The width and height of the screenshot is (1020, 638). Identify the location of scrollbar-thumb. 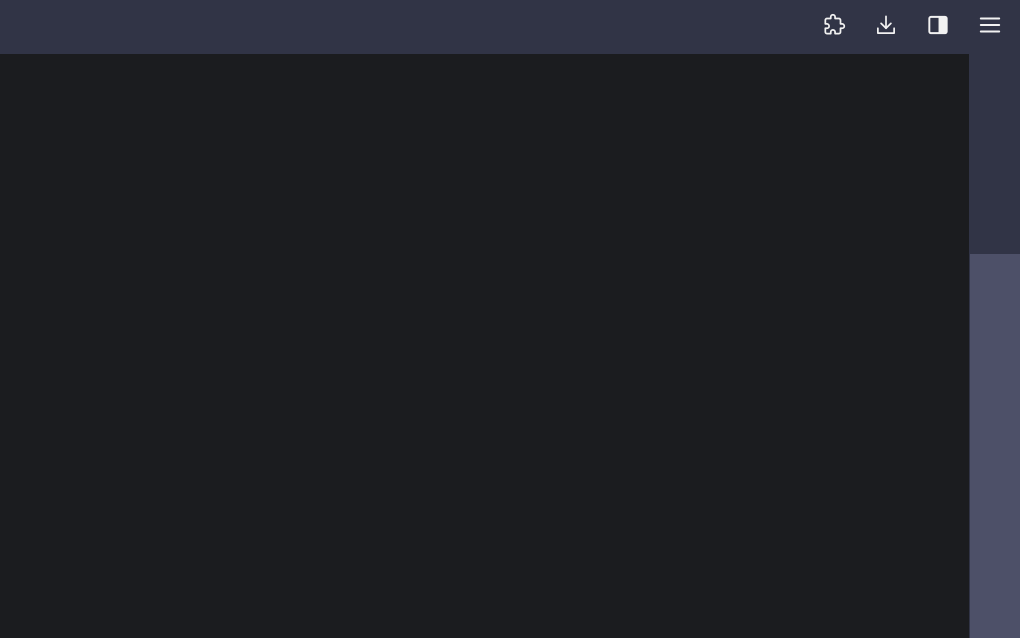
(995, 446).